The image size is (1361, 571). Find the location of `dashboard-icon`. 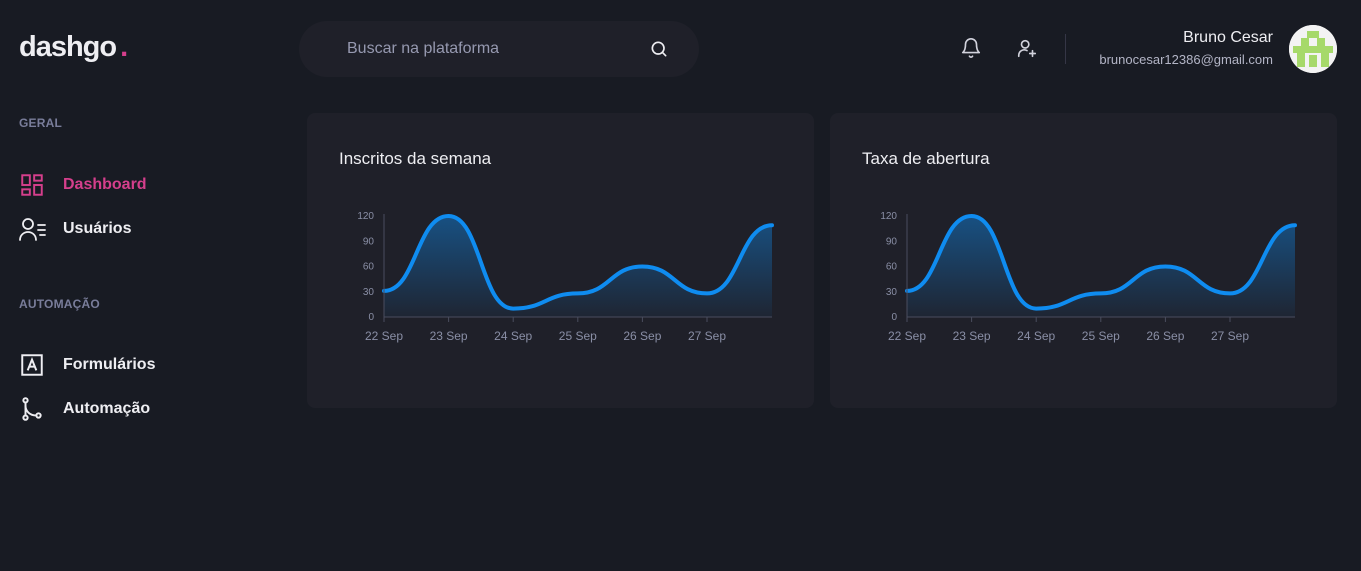

dashboard-icon is located at coordinates (33, 185).